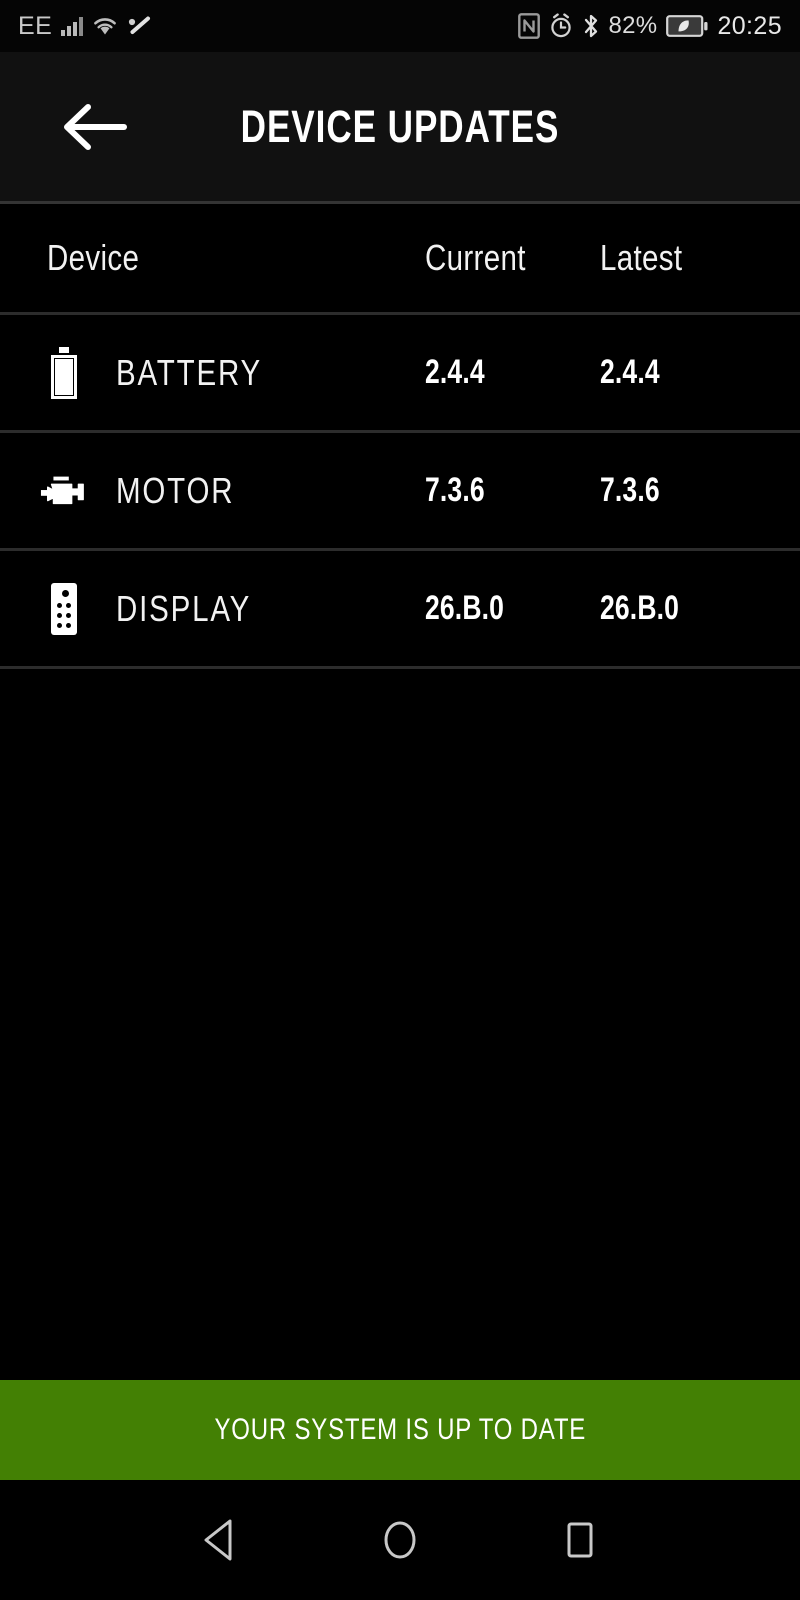 This screenshot has width=800, height=1600. What do you see at coordinates (630, 490) in the screenshot?
I see `device-latest-version: 7.3.6` at bounding box center [630, 490].